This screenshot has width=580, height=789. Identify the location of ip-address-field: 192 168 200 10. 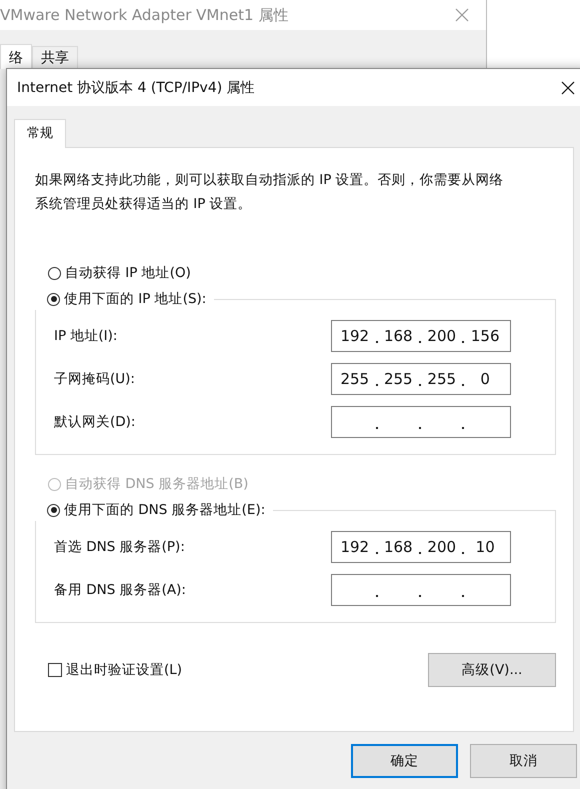
(421, 546).